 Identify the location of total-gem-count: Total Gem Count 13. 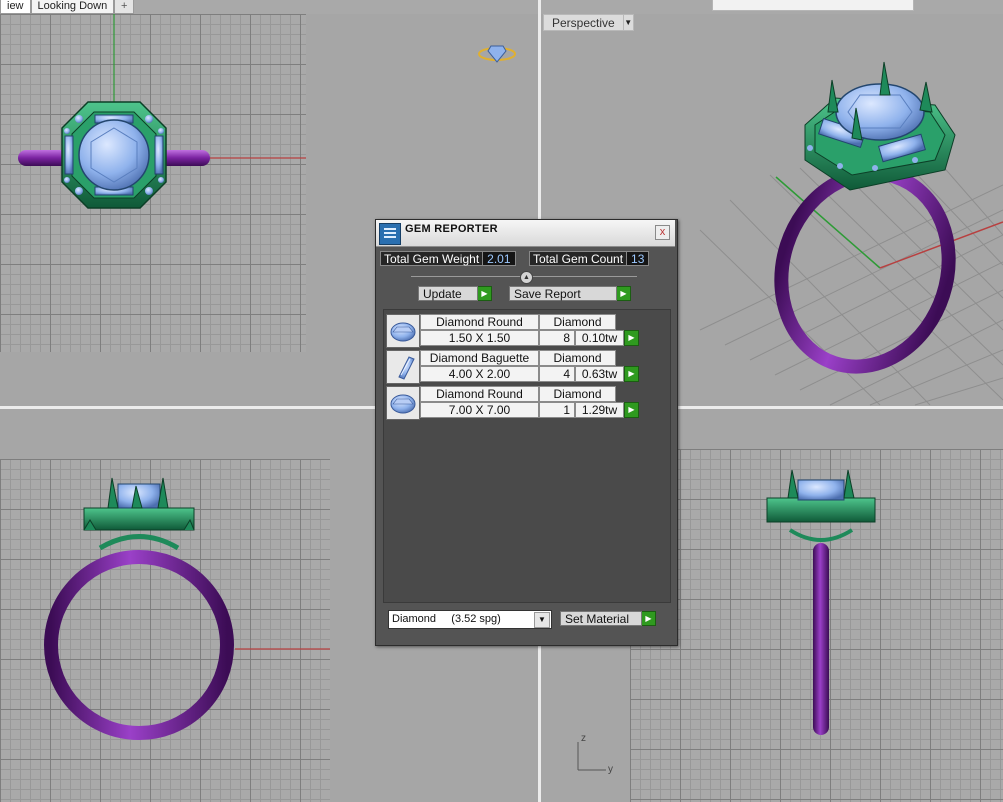
(589, 258).